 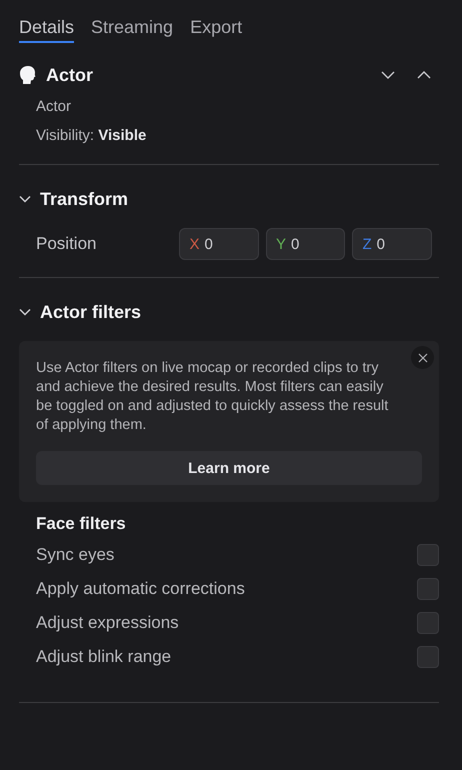 I want to click on coordinate-field: Y 0, so click(x=306, y=244).